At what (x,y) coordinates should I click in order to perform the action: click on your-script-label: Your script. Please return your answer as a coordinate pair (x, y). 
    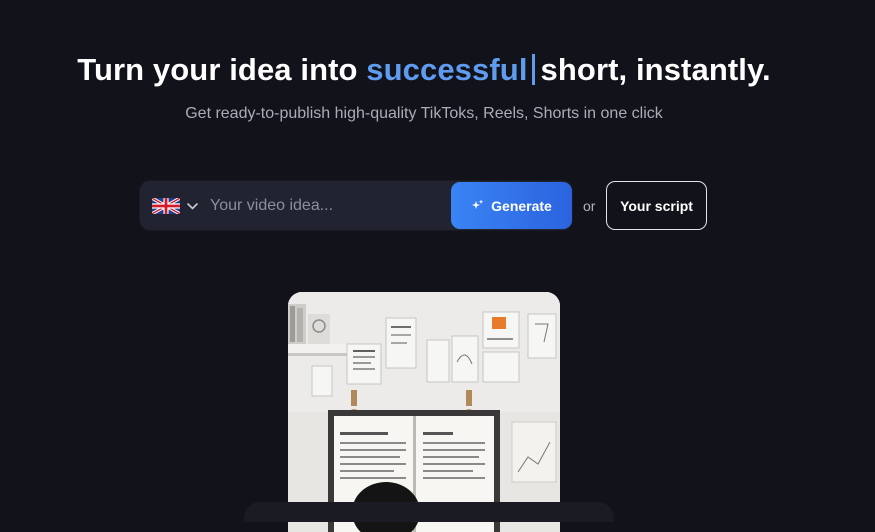
    Looking at the image, I should click on (656, 205).